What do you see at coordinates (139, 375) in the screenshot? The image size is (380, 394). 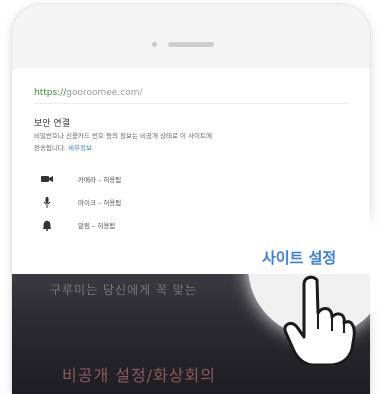 I see `video-caption-bottom: 비공개 설정/화상회의` at bounding box center [139, 375].